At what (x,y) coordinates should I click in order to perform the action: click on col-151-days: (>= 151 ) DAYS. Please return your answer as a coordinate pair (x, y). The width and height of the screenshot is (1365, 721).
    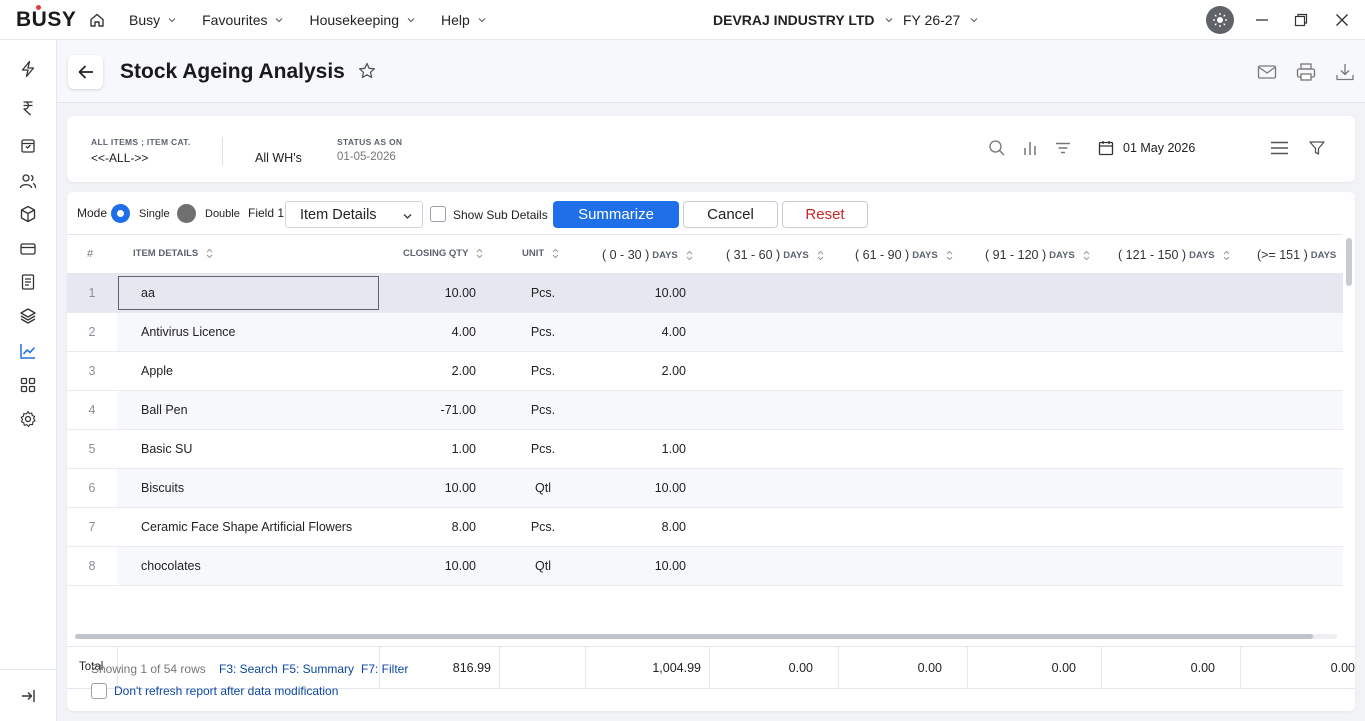
    Looking at the image, I should click on (1296, 255).